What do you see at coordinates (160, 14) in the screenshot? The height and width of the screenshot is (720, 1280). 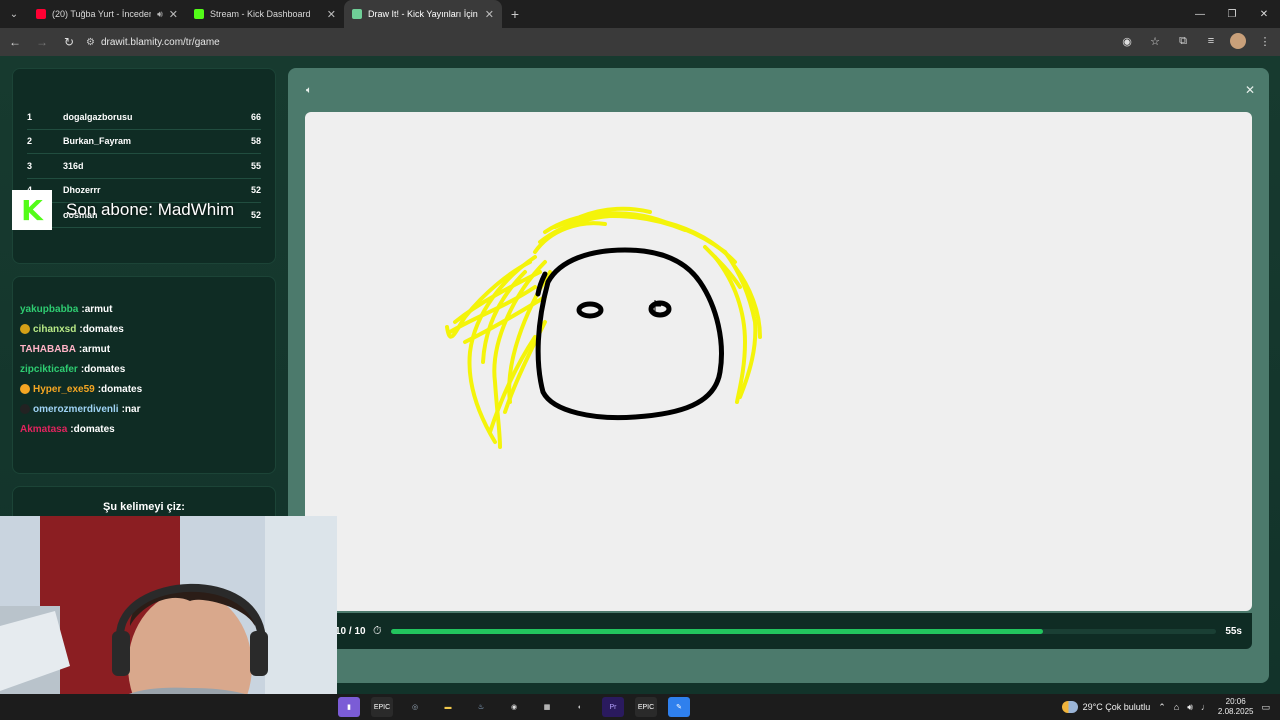 I see `speaker-icon: 🔊︎` at bounding box center [160, 14].